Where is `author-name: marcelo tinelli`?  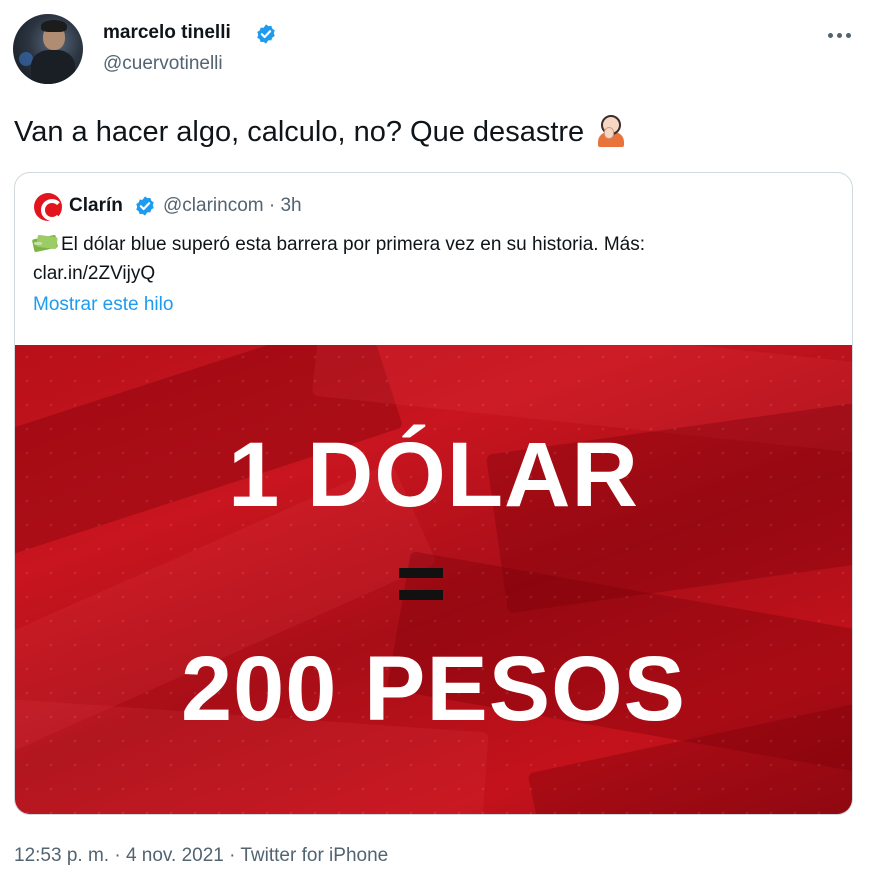 author-name: marcelo tinelli is located at coordinates (167, 33).